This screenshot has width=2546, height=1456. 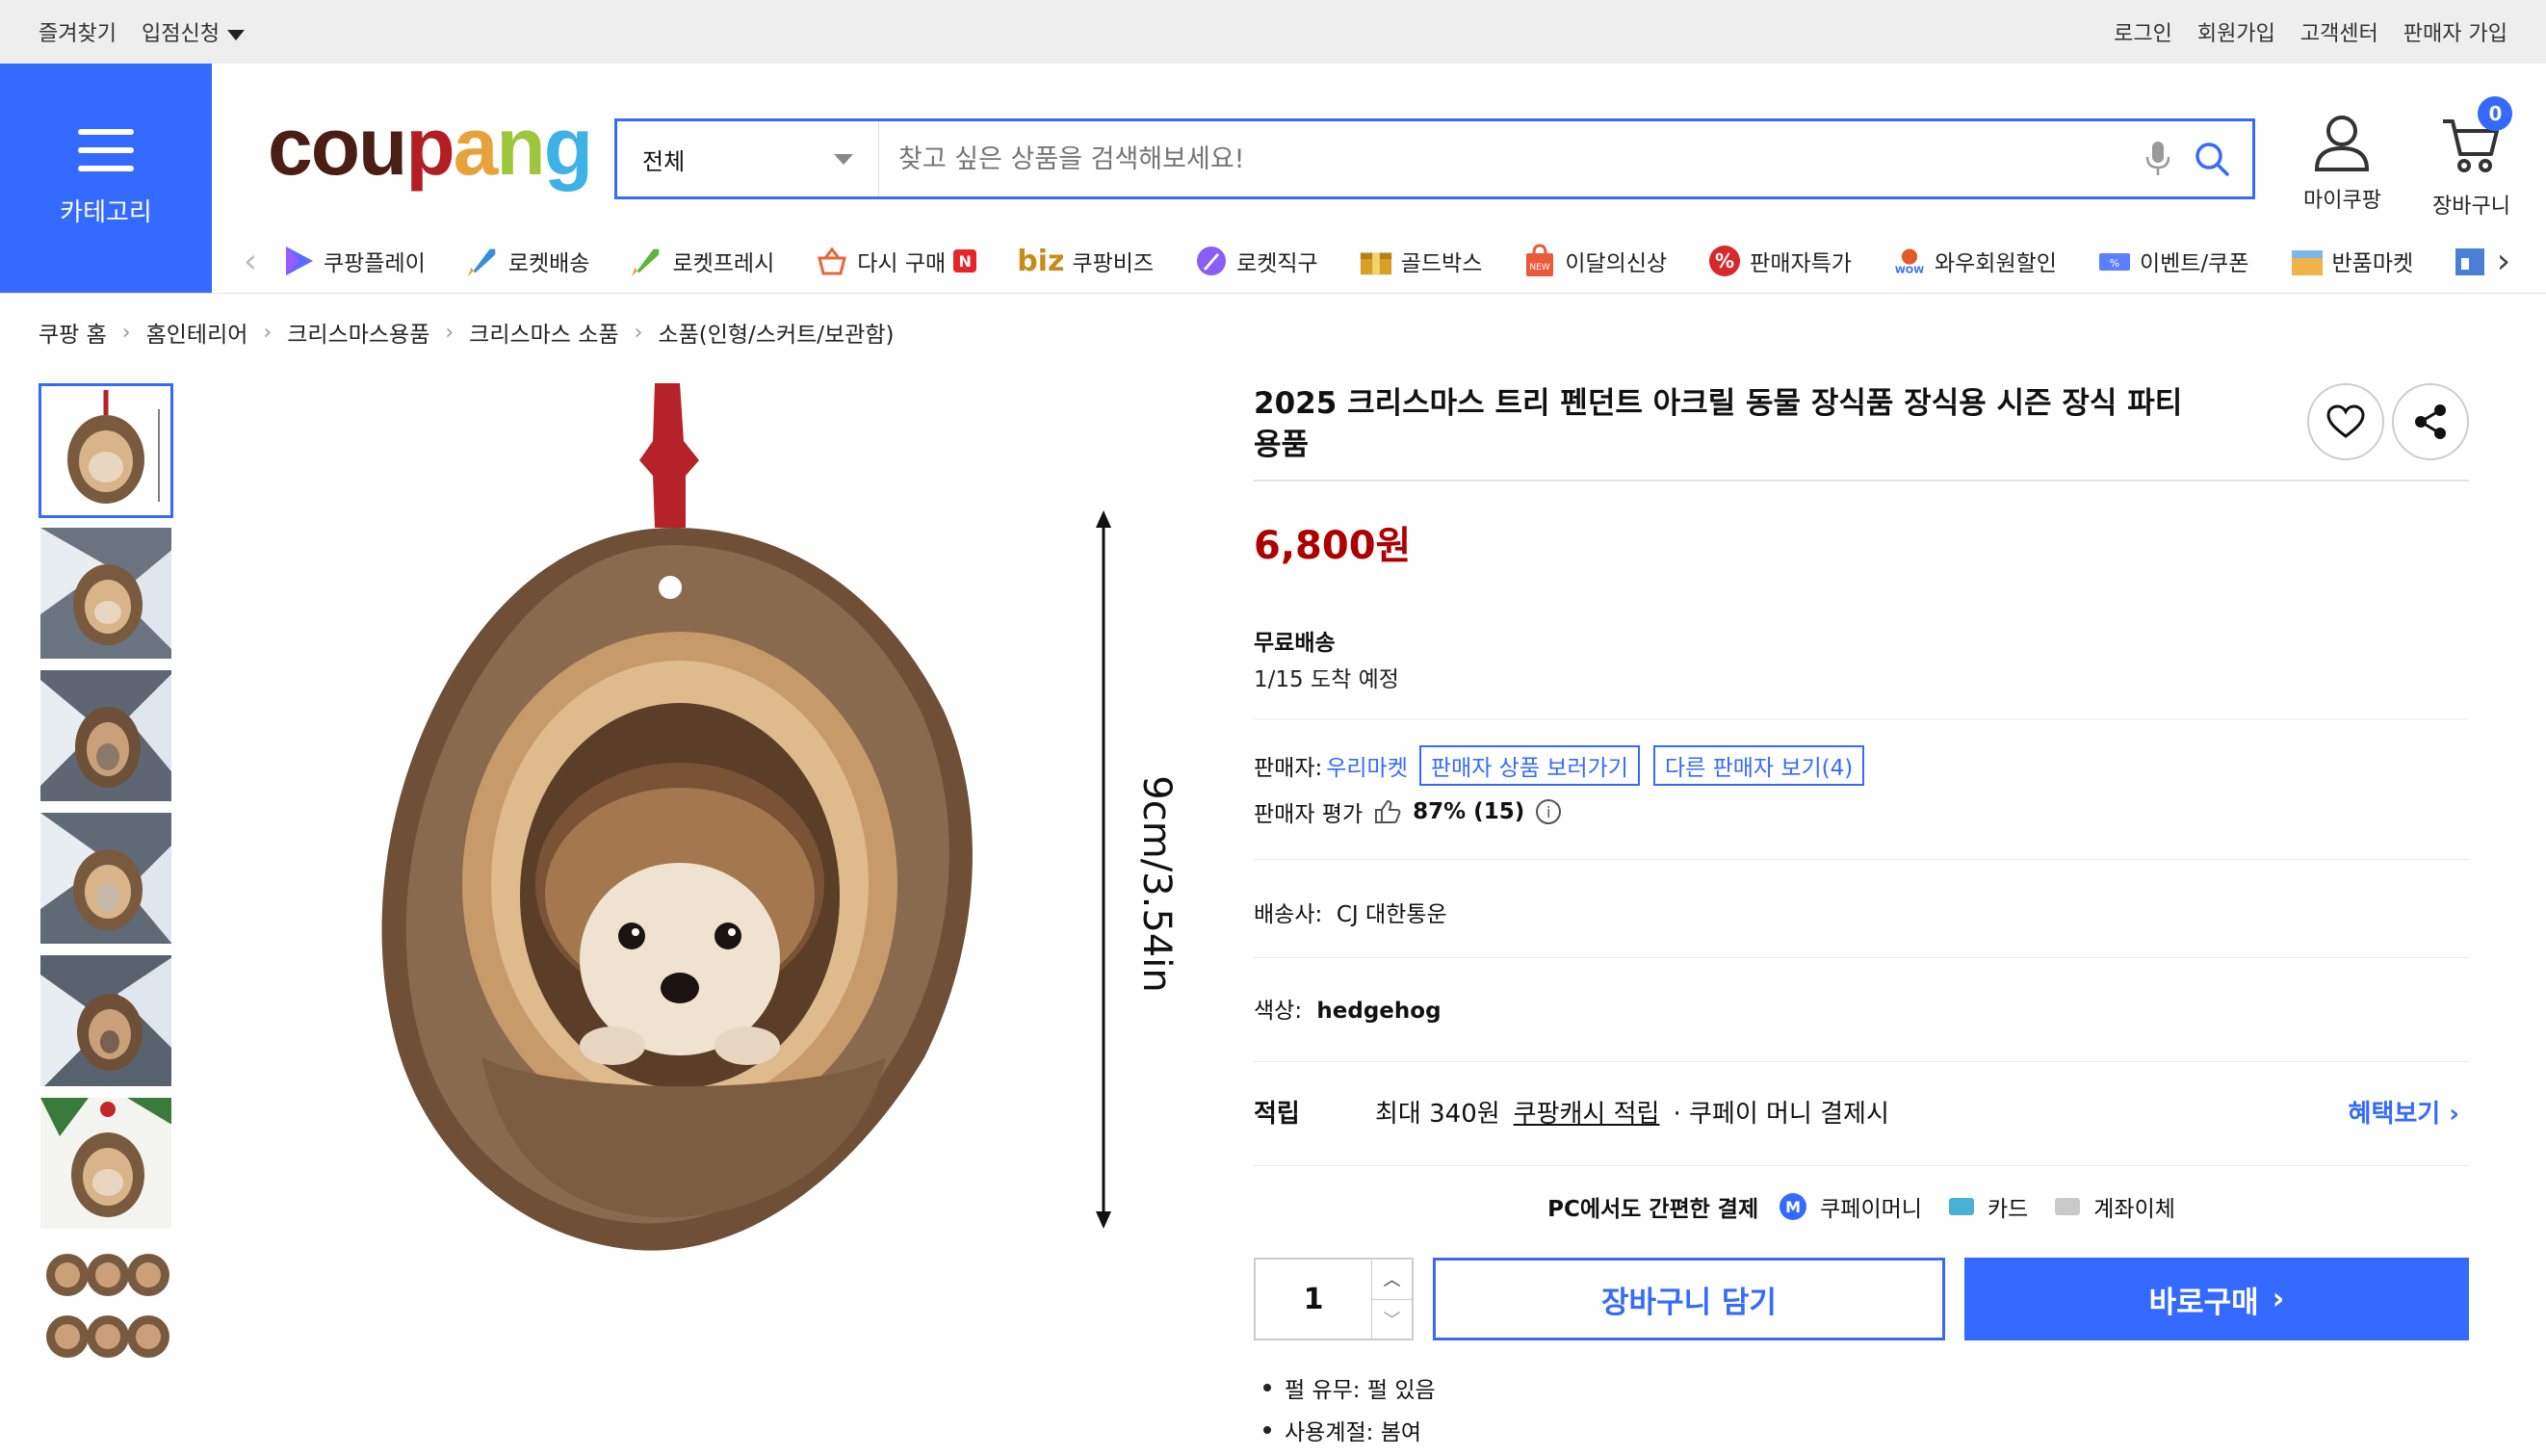 What do you see at coordinates (358, 332) in the screenshot?
I see `breadcrumb-item: 크리스마스용품` at bounding box center [358, 332].